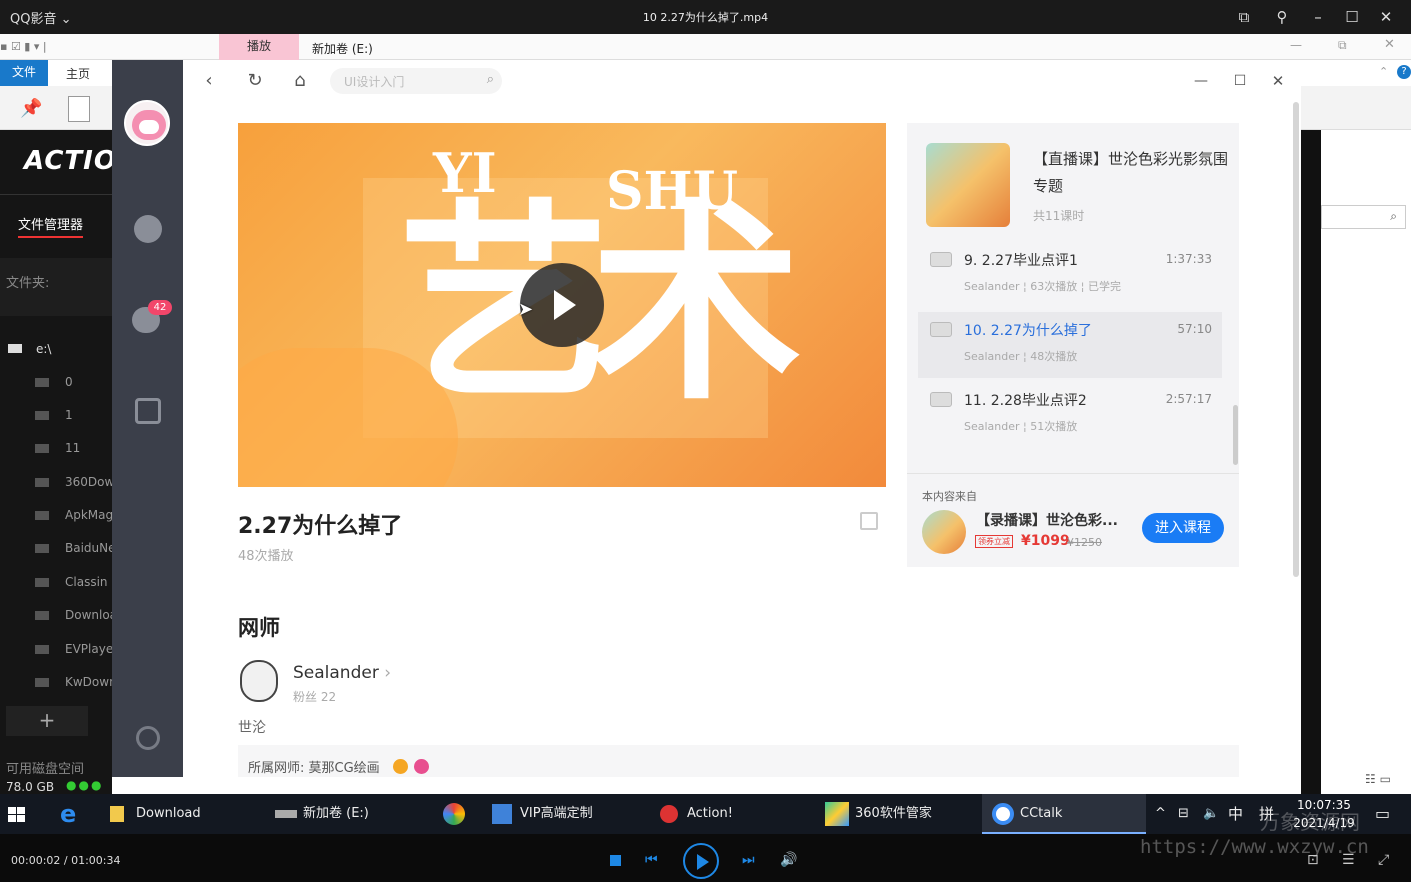 Image resolution: width=1411 pixels, height=882 pixels. What do you see at coordinates (454, 814) in the screenshot?
I see `chrome-icon` at bounding box center [454, 814].